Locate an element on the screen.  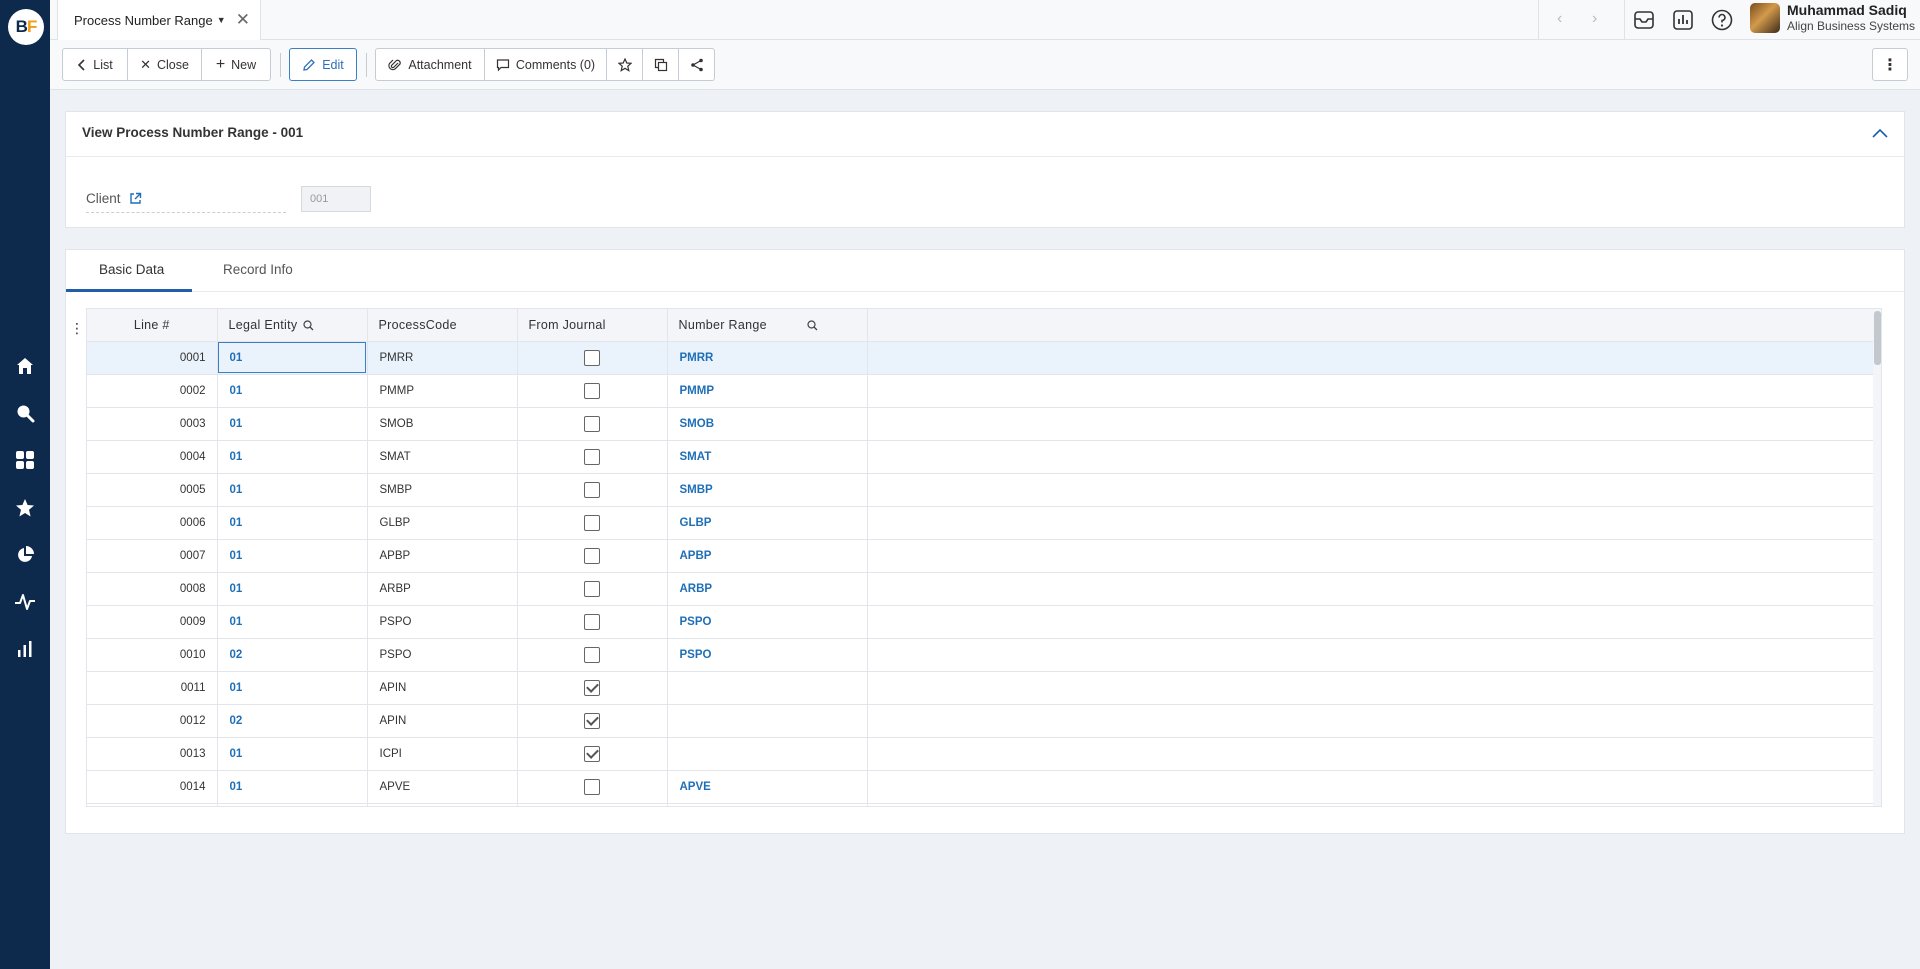
cell-line: 0007 is located at coordinates (152, 556).